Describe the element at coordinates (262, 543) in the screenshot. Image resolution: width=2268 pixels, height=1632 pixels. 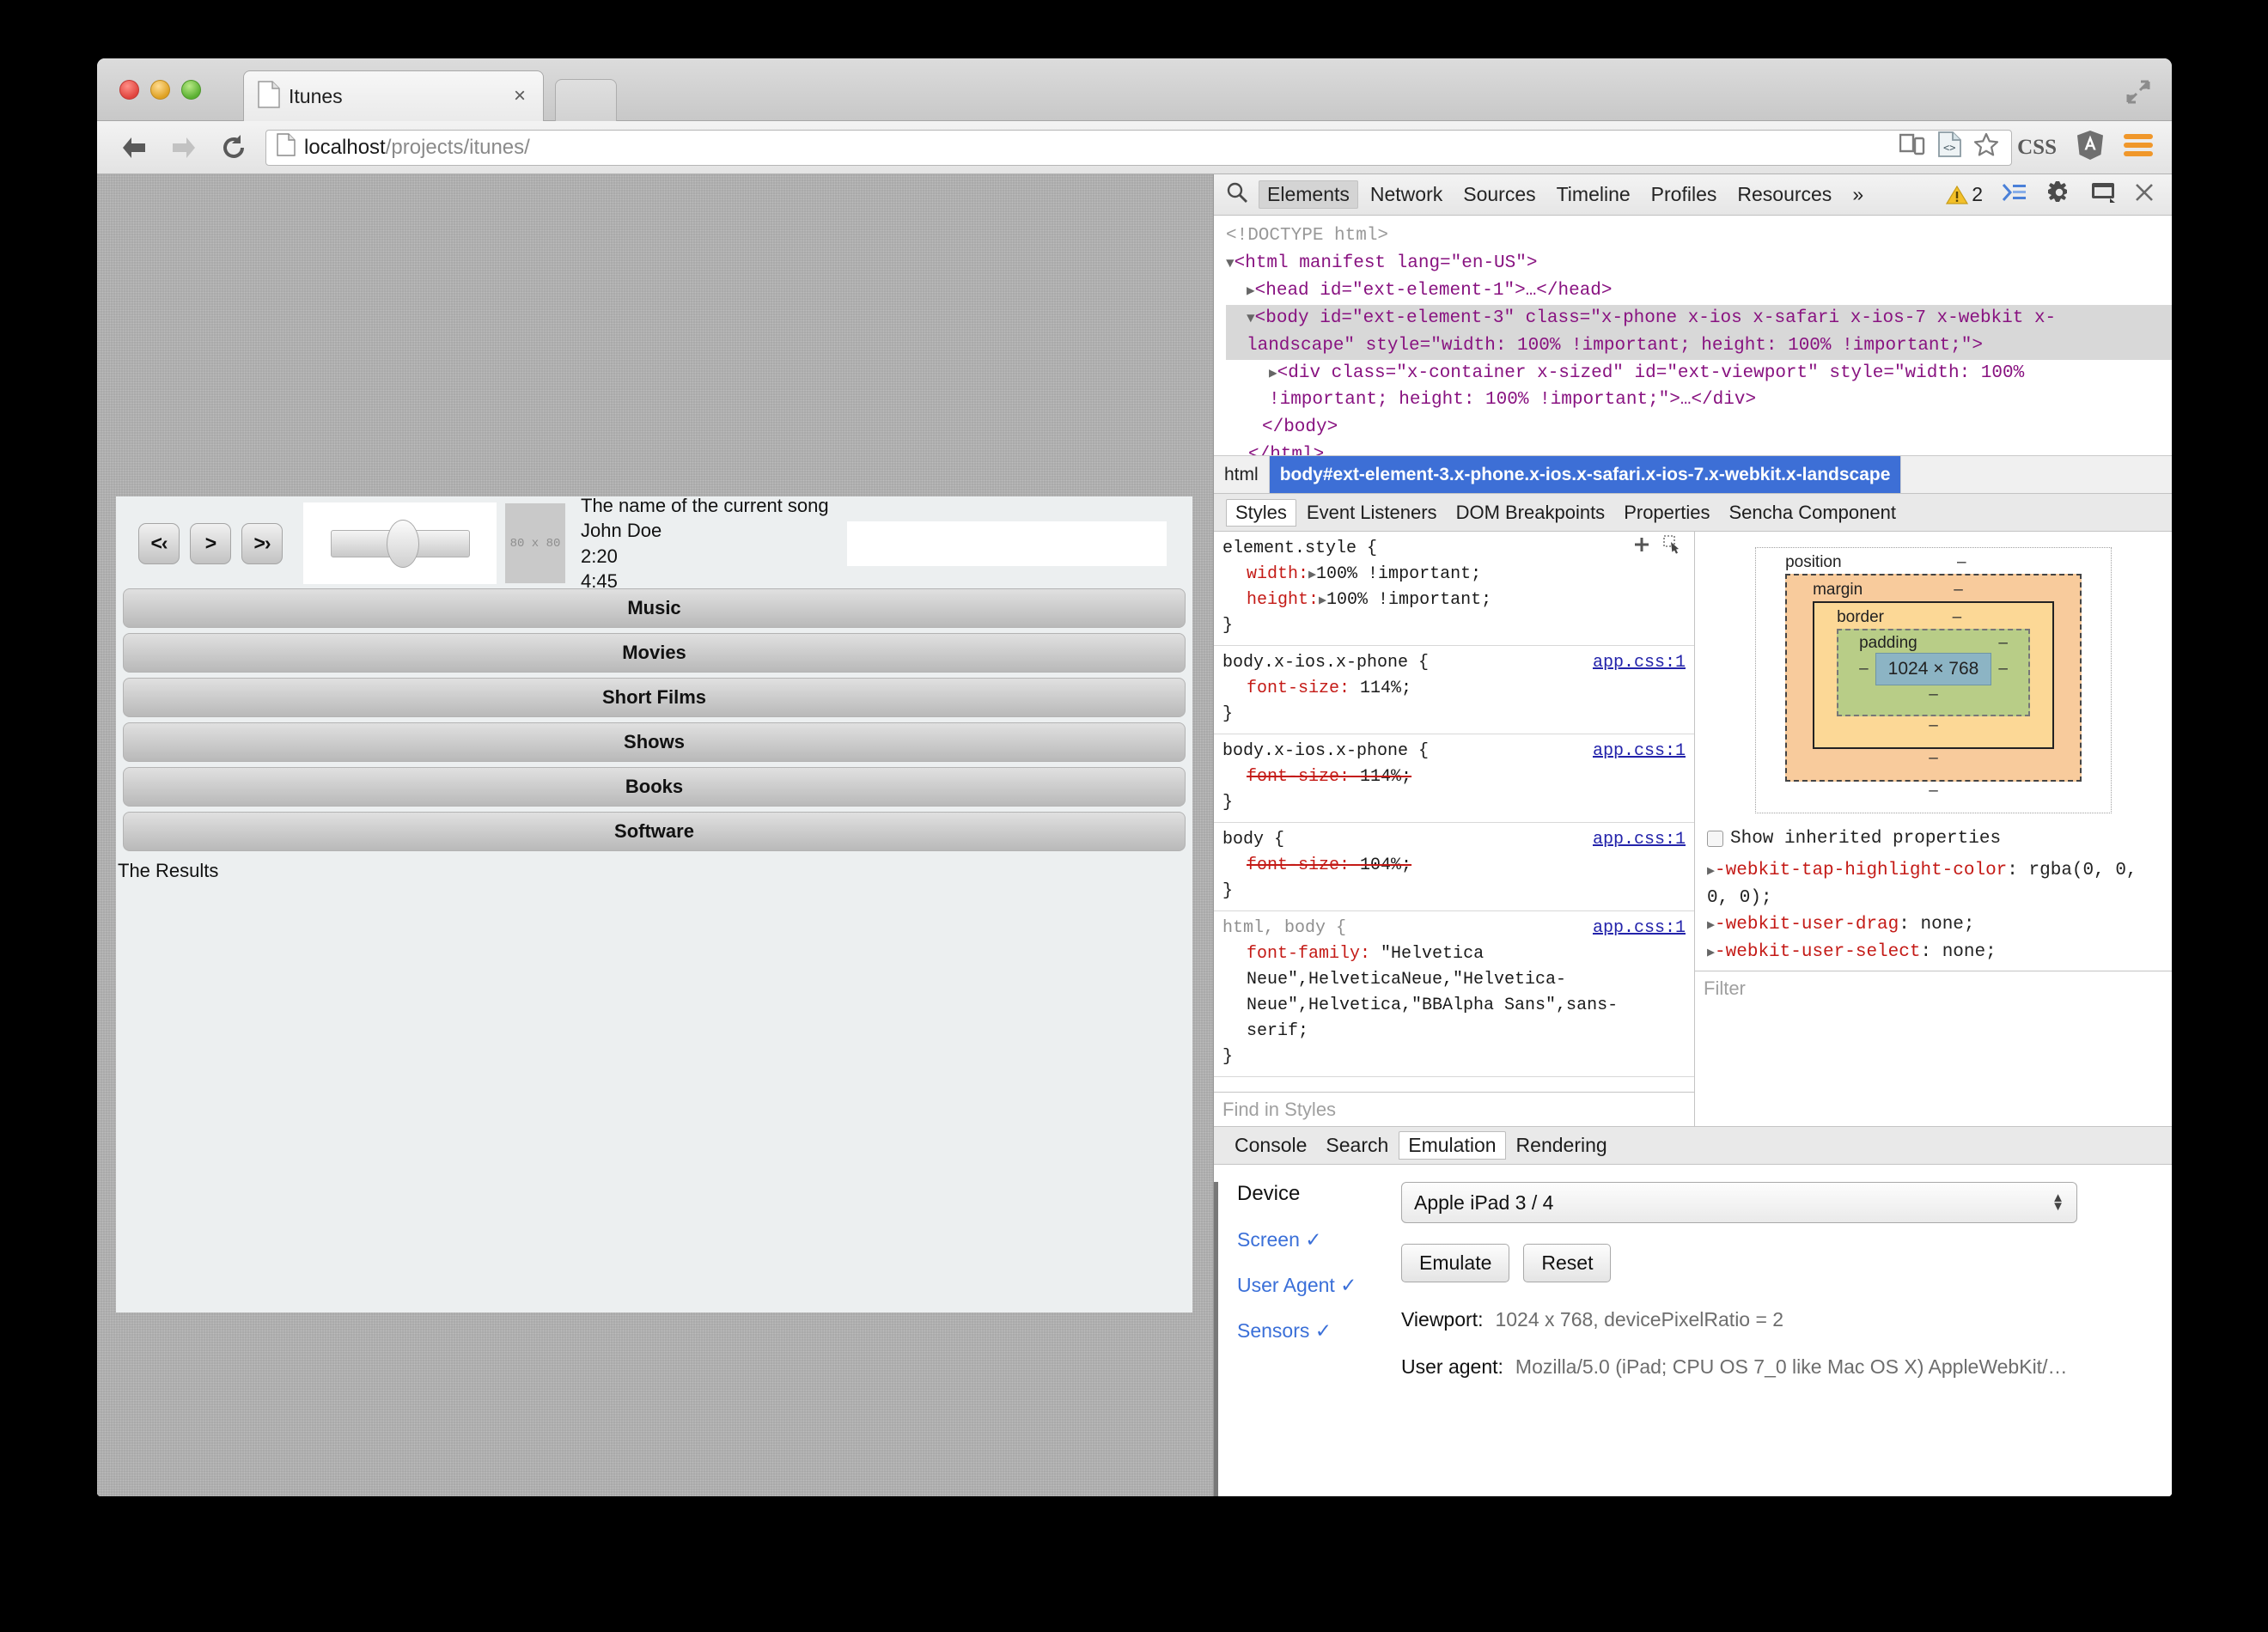
I see `next-button: >›` at that location.